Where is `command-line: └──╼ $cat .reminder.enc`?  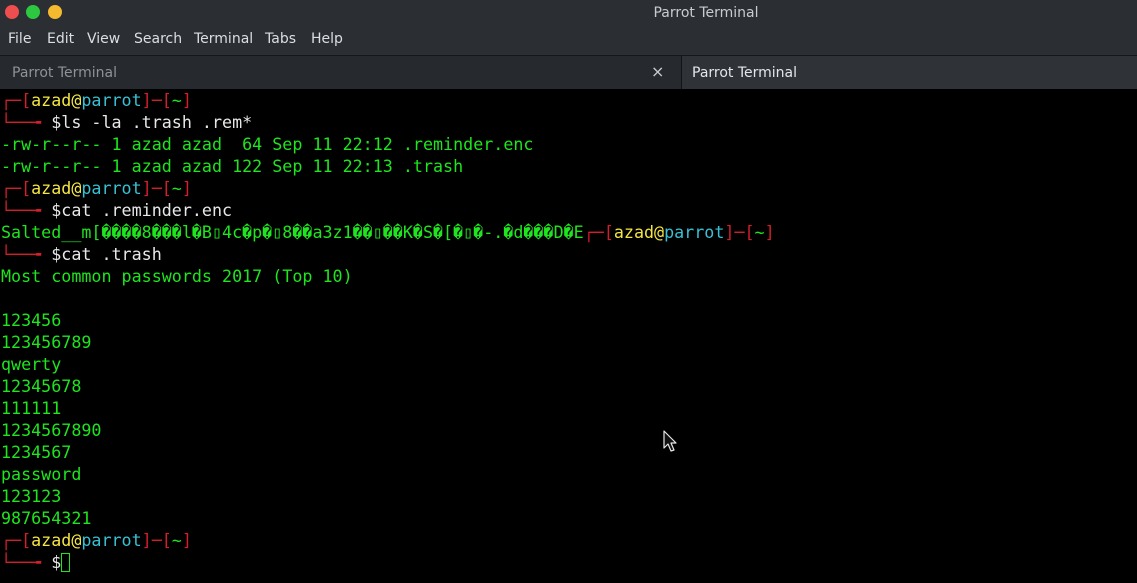 command-line: └──╼ $cat .reminder.enc is located at coordinates (116, 210).